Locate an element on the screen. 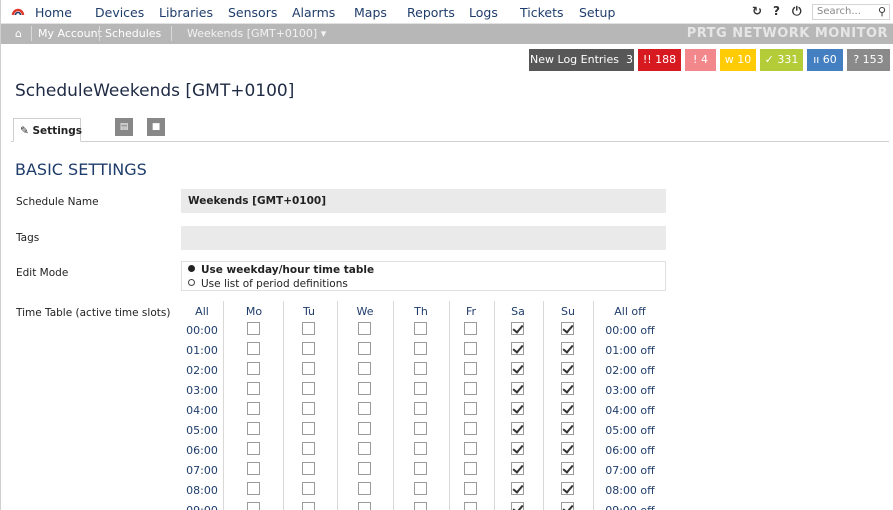 The image size is (893, 510). nav-tickets: Tickets is located at coordinates (542, 12).